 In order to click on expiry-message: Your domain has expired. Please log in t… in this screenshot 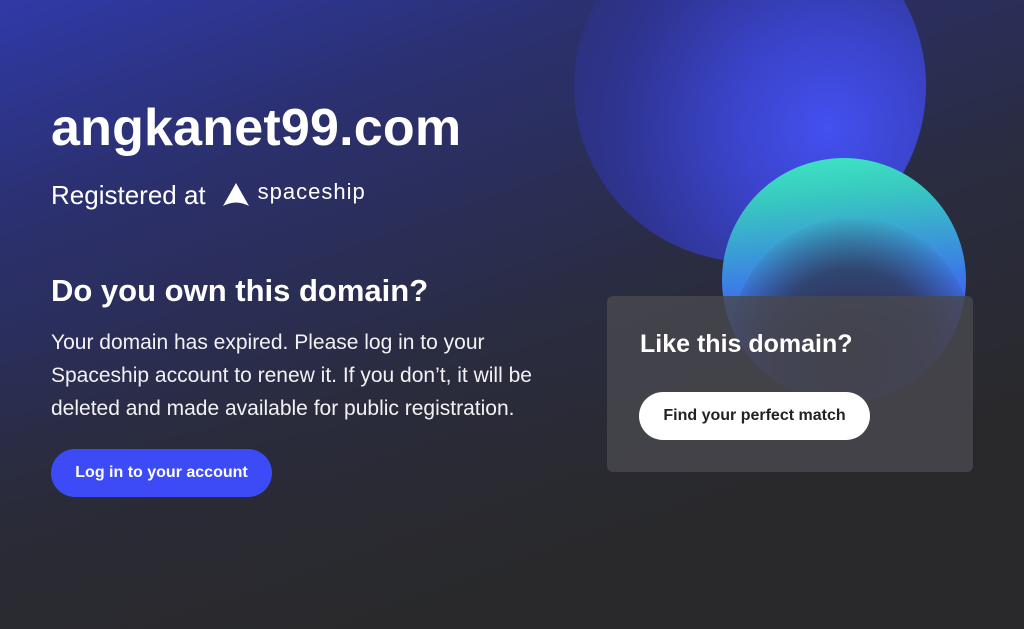, I will do `click(291, 375)`.